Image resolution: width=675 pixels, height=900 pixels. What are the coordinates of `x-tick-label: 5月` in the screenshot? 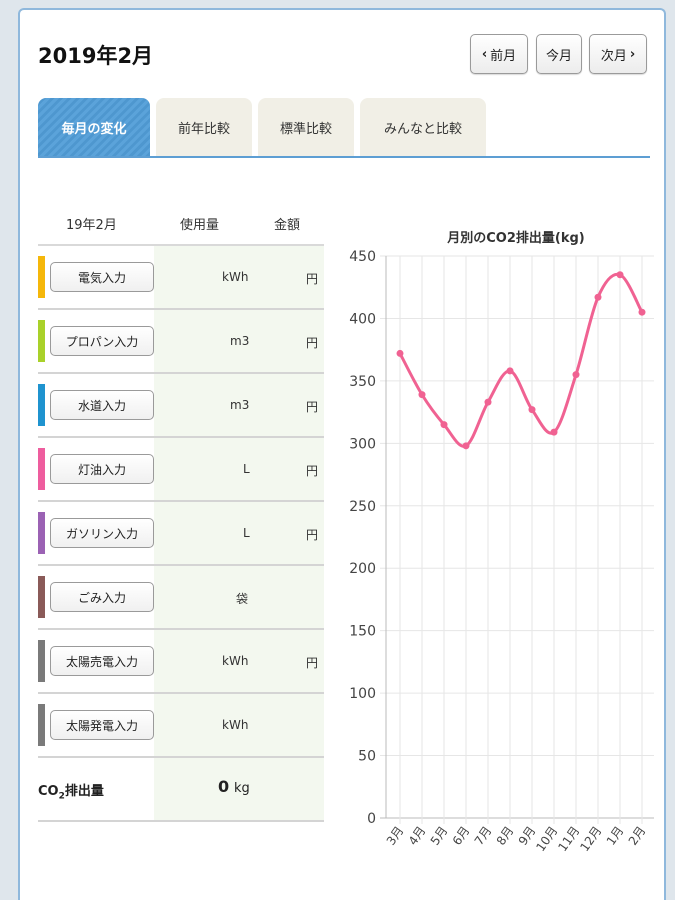 It's located at (439, 836).